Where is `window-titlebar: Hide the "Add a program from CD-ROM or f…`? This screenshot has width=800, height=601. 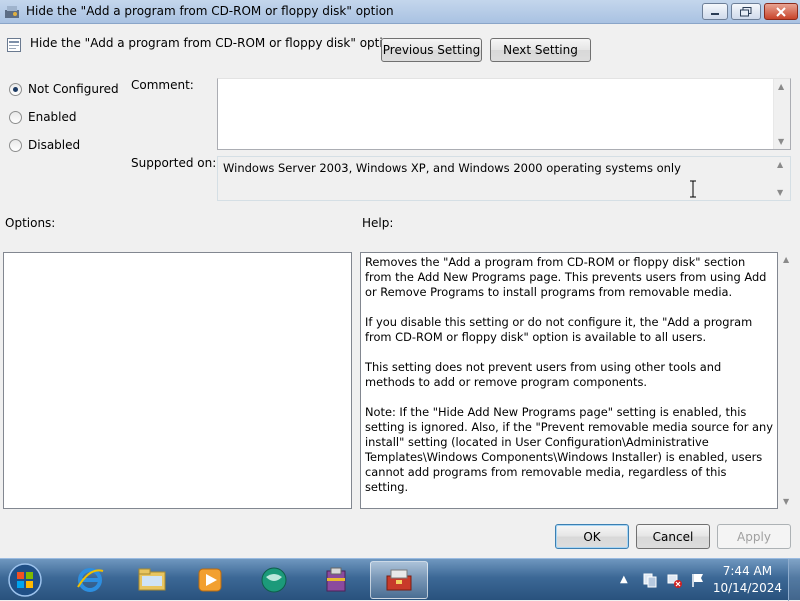 window-titlebar: Hide the "Add a program from CD-ROM or f… is located at coordinates (400, 12).